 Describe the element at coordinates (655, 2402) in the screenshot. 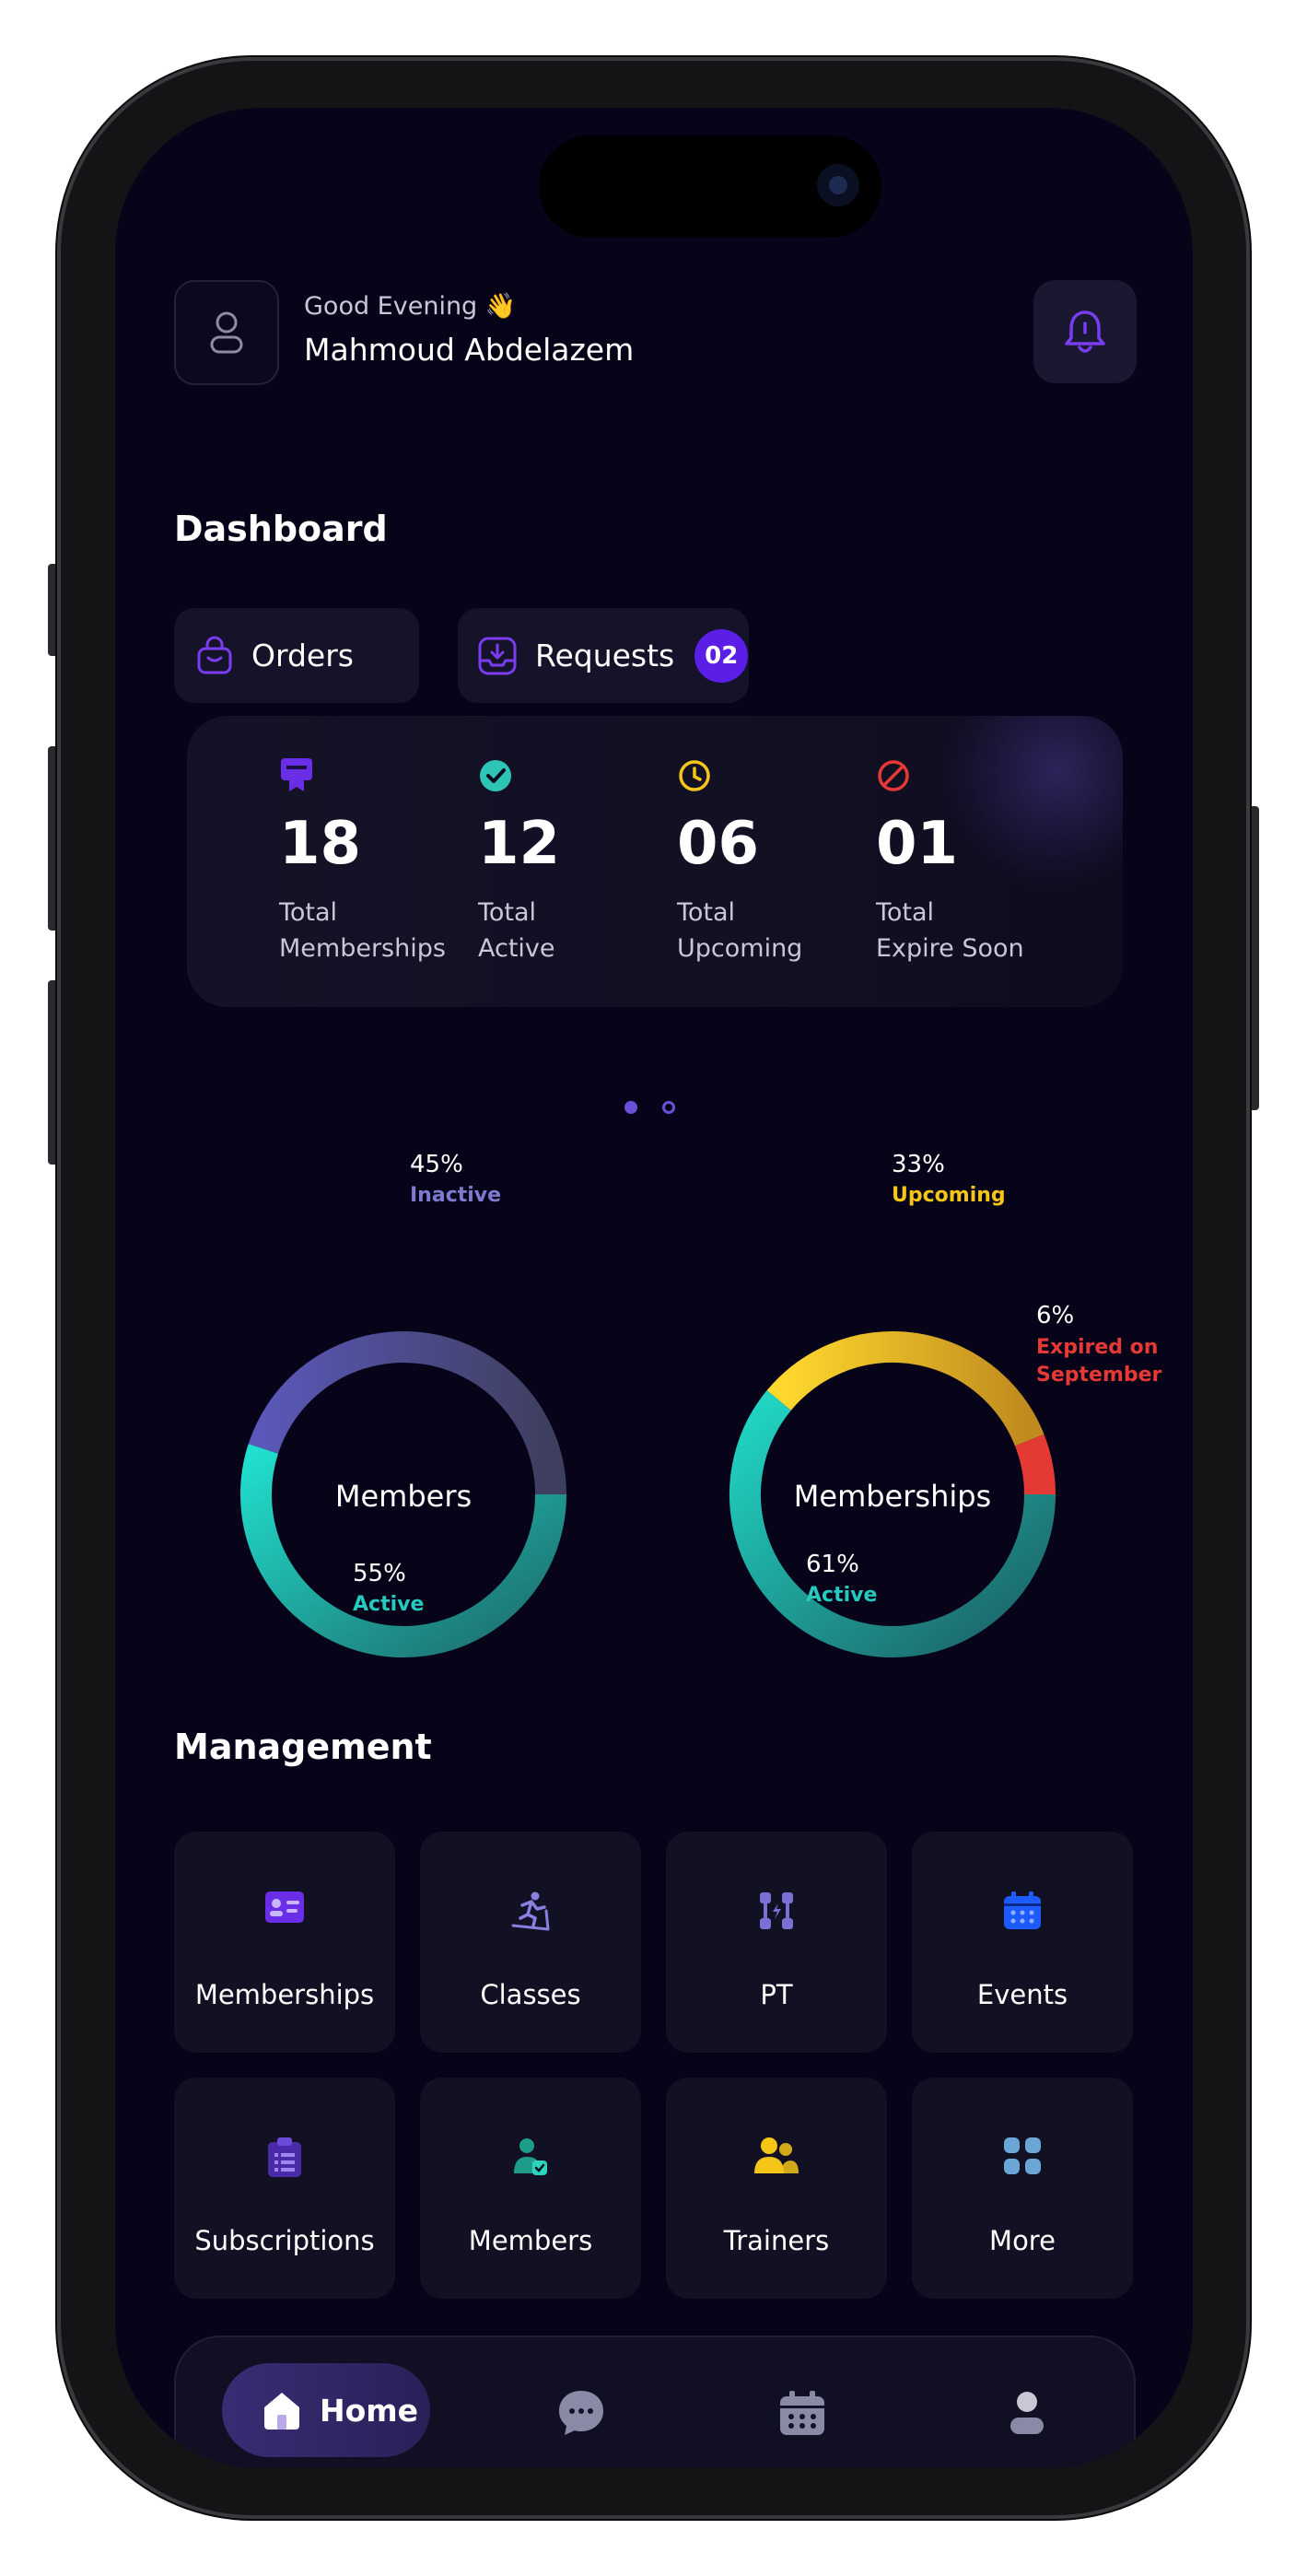

I see `bottom-nav: Home` at that location.